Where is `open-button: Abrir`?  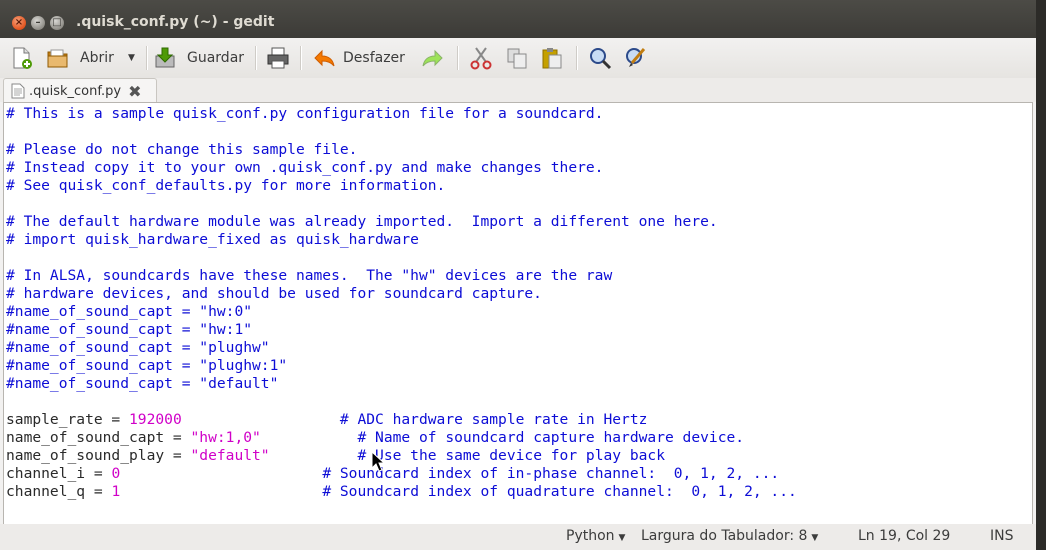 open-button: Abrir is located at coordinates (80, 58).